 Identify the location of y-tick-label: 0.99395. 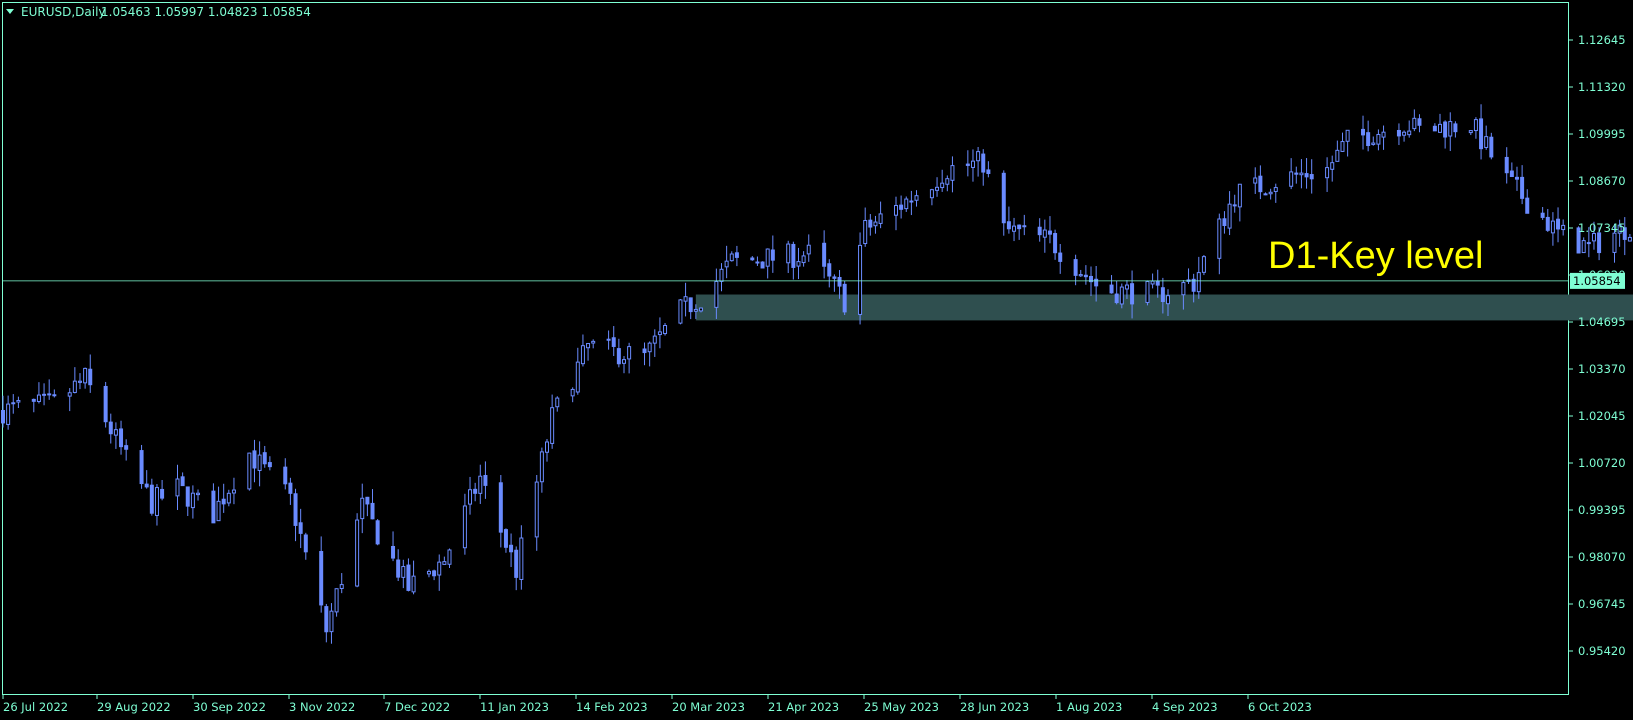
(1602, 510).